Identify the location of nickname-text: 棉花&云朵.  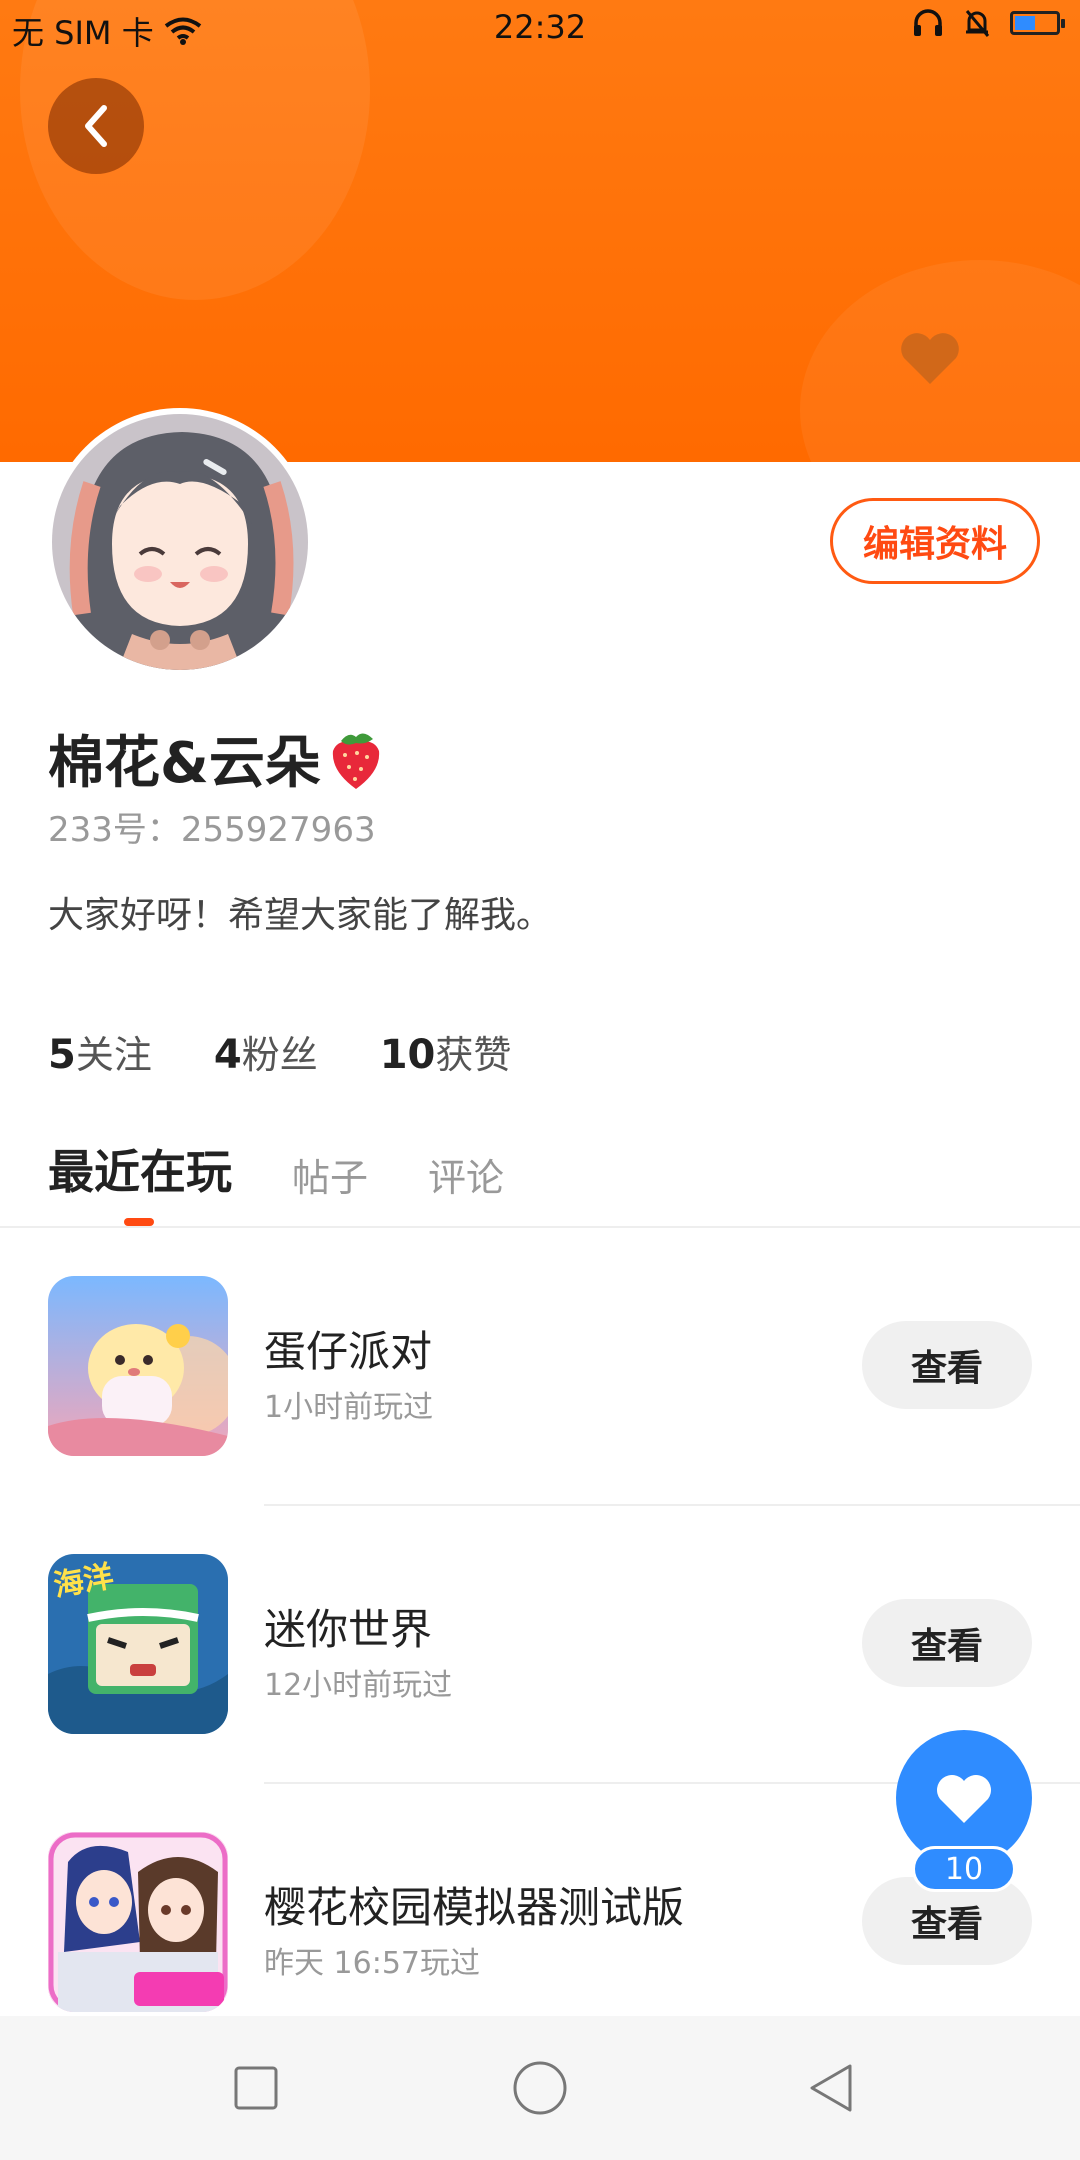
(184, 763).